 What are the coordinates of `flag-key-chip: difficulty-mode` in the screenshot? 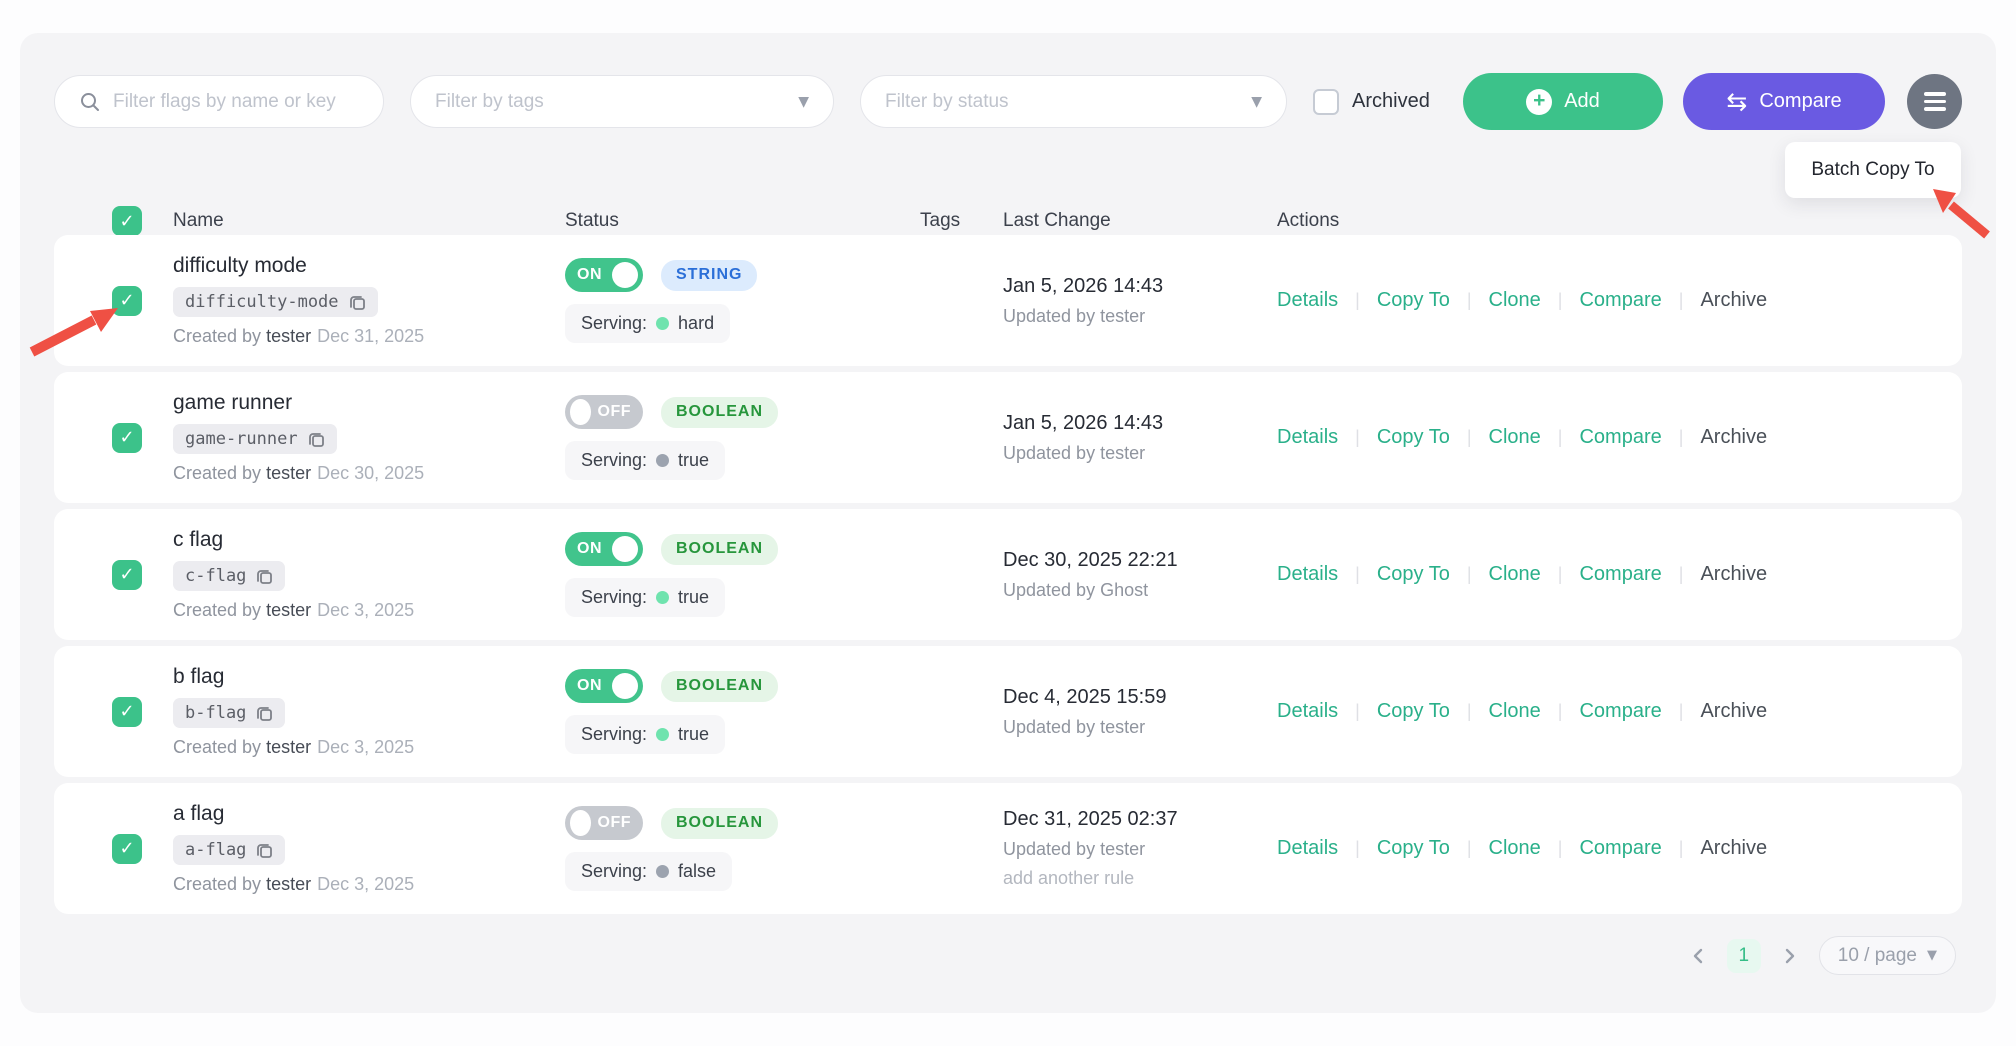 It's located at (275, 302).